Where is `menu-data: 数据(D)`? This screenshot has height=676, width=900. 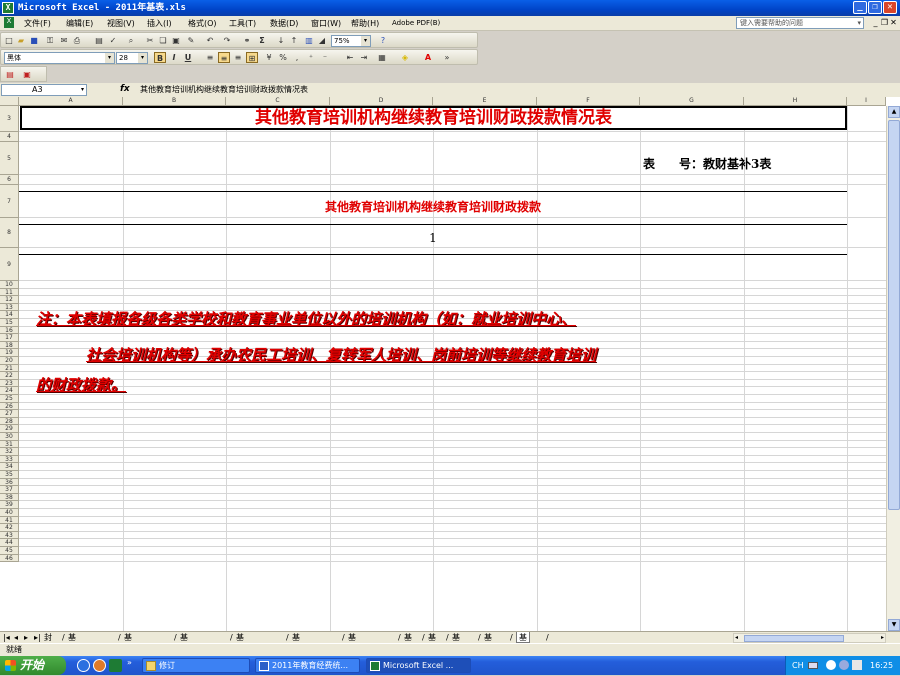
menu-data: 数据(D) is located at coordinates (284, 23).